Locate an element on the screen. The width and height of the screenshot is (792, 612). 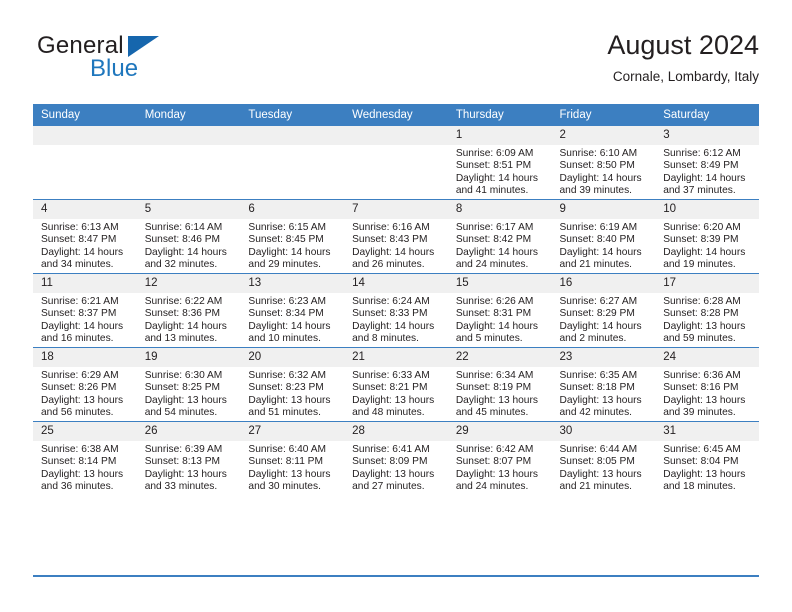
day-number: 5 is located at coordinates (188, 209).